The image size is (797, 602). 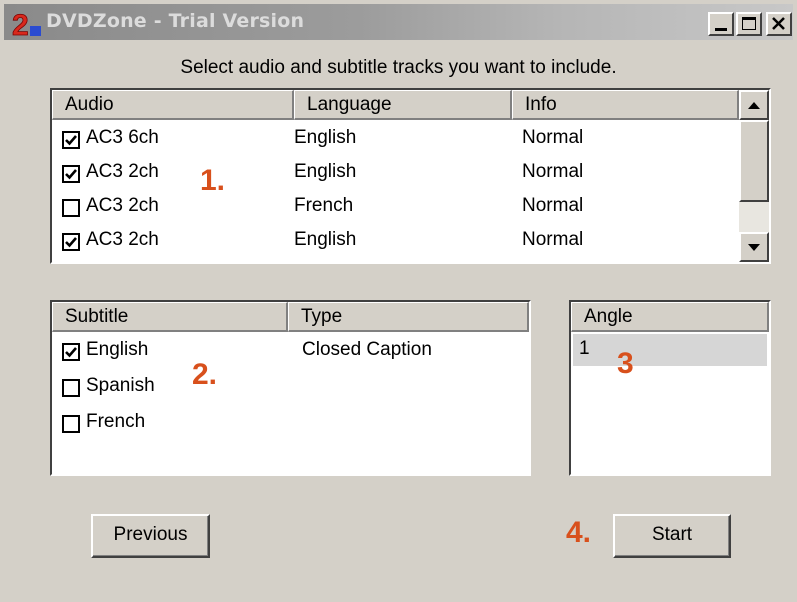 What do you see at coordinates (170, 317) in the screenshot?
I see `subtitle-column-header: Subtitle` at bounding box center [170, 317].